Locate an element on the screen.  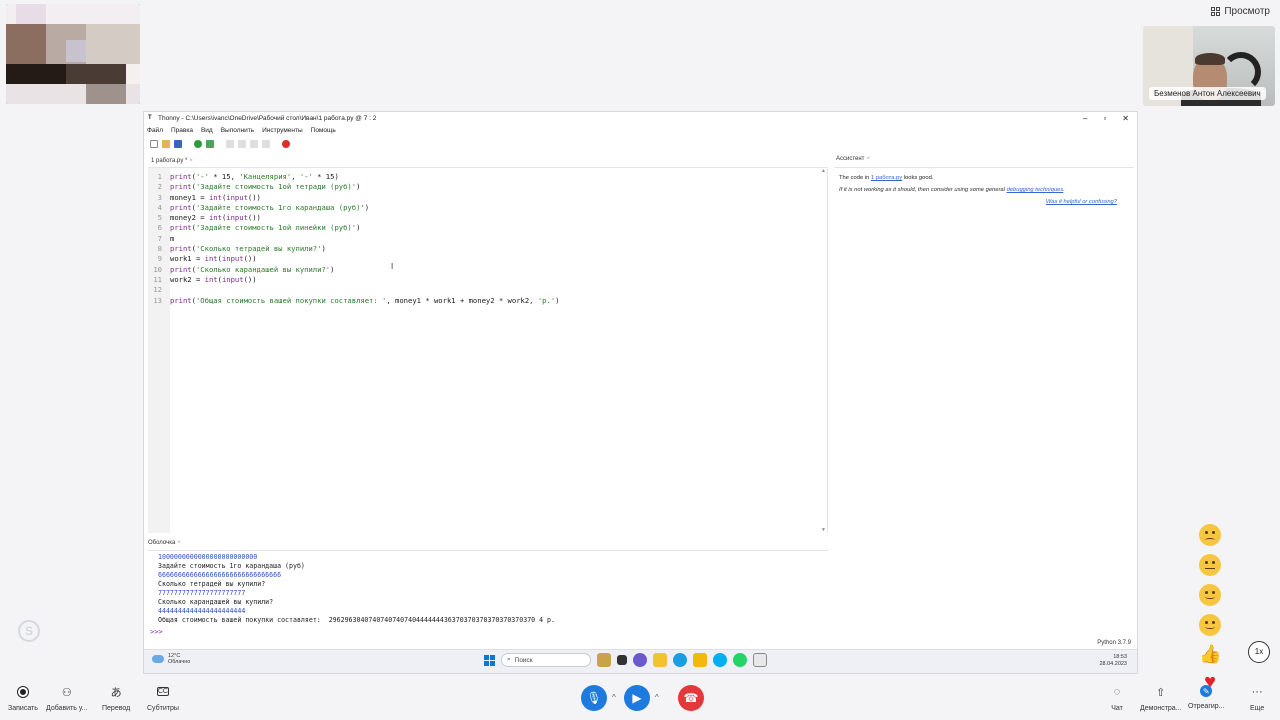
chess-app-icon is located at coordinates (604, 660).